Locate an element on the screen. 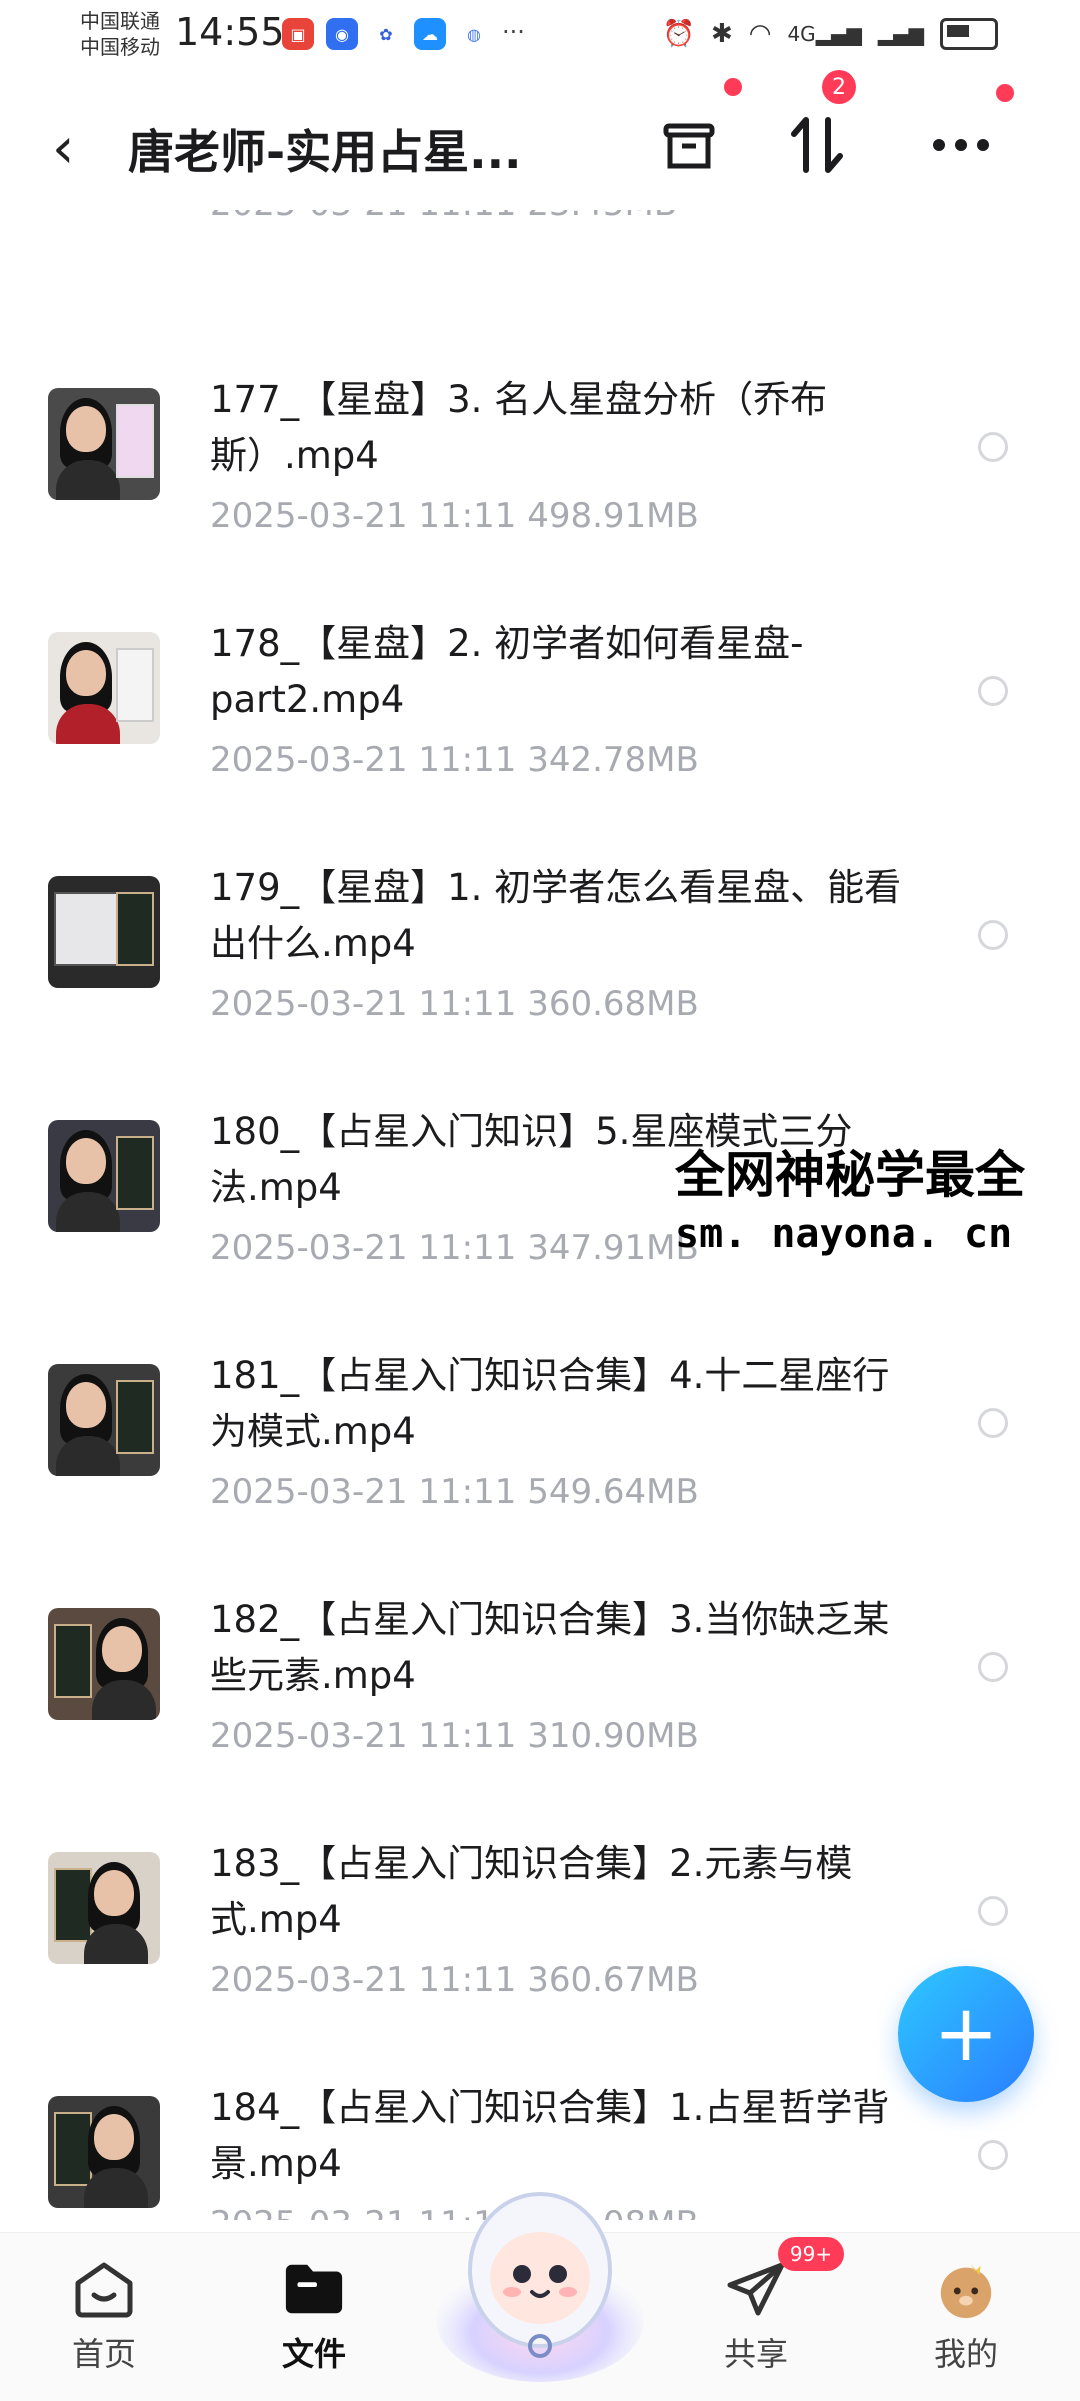 This screenshot has width=1080, height=2401. sort-icon is located at coordinates (817, 145).